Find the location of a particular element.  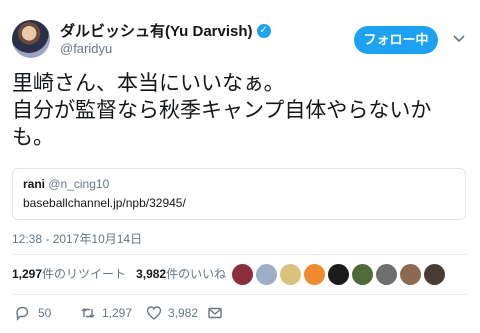

quoted-user: rani @n_cing10 is located at coordinates (66, 184).